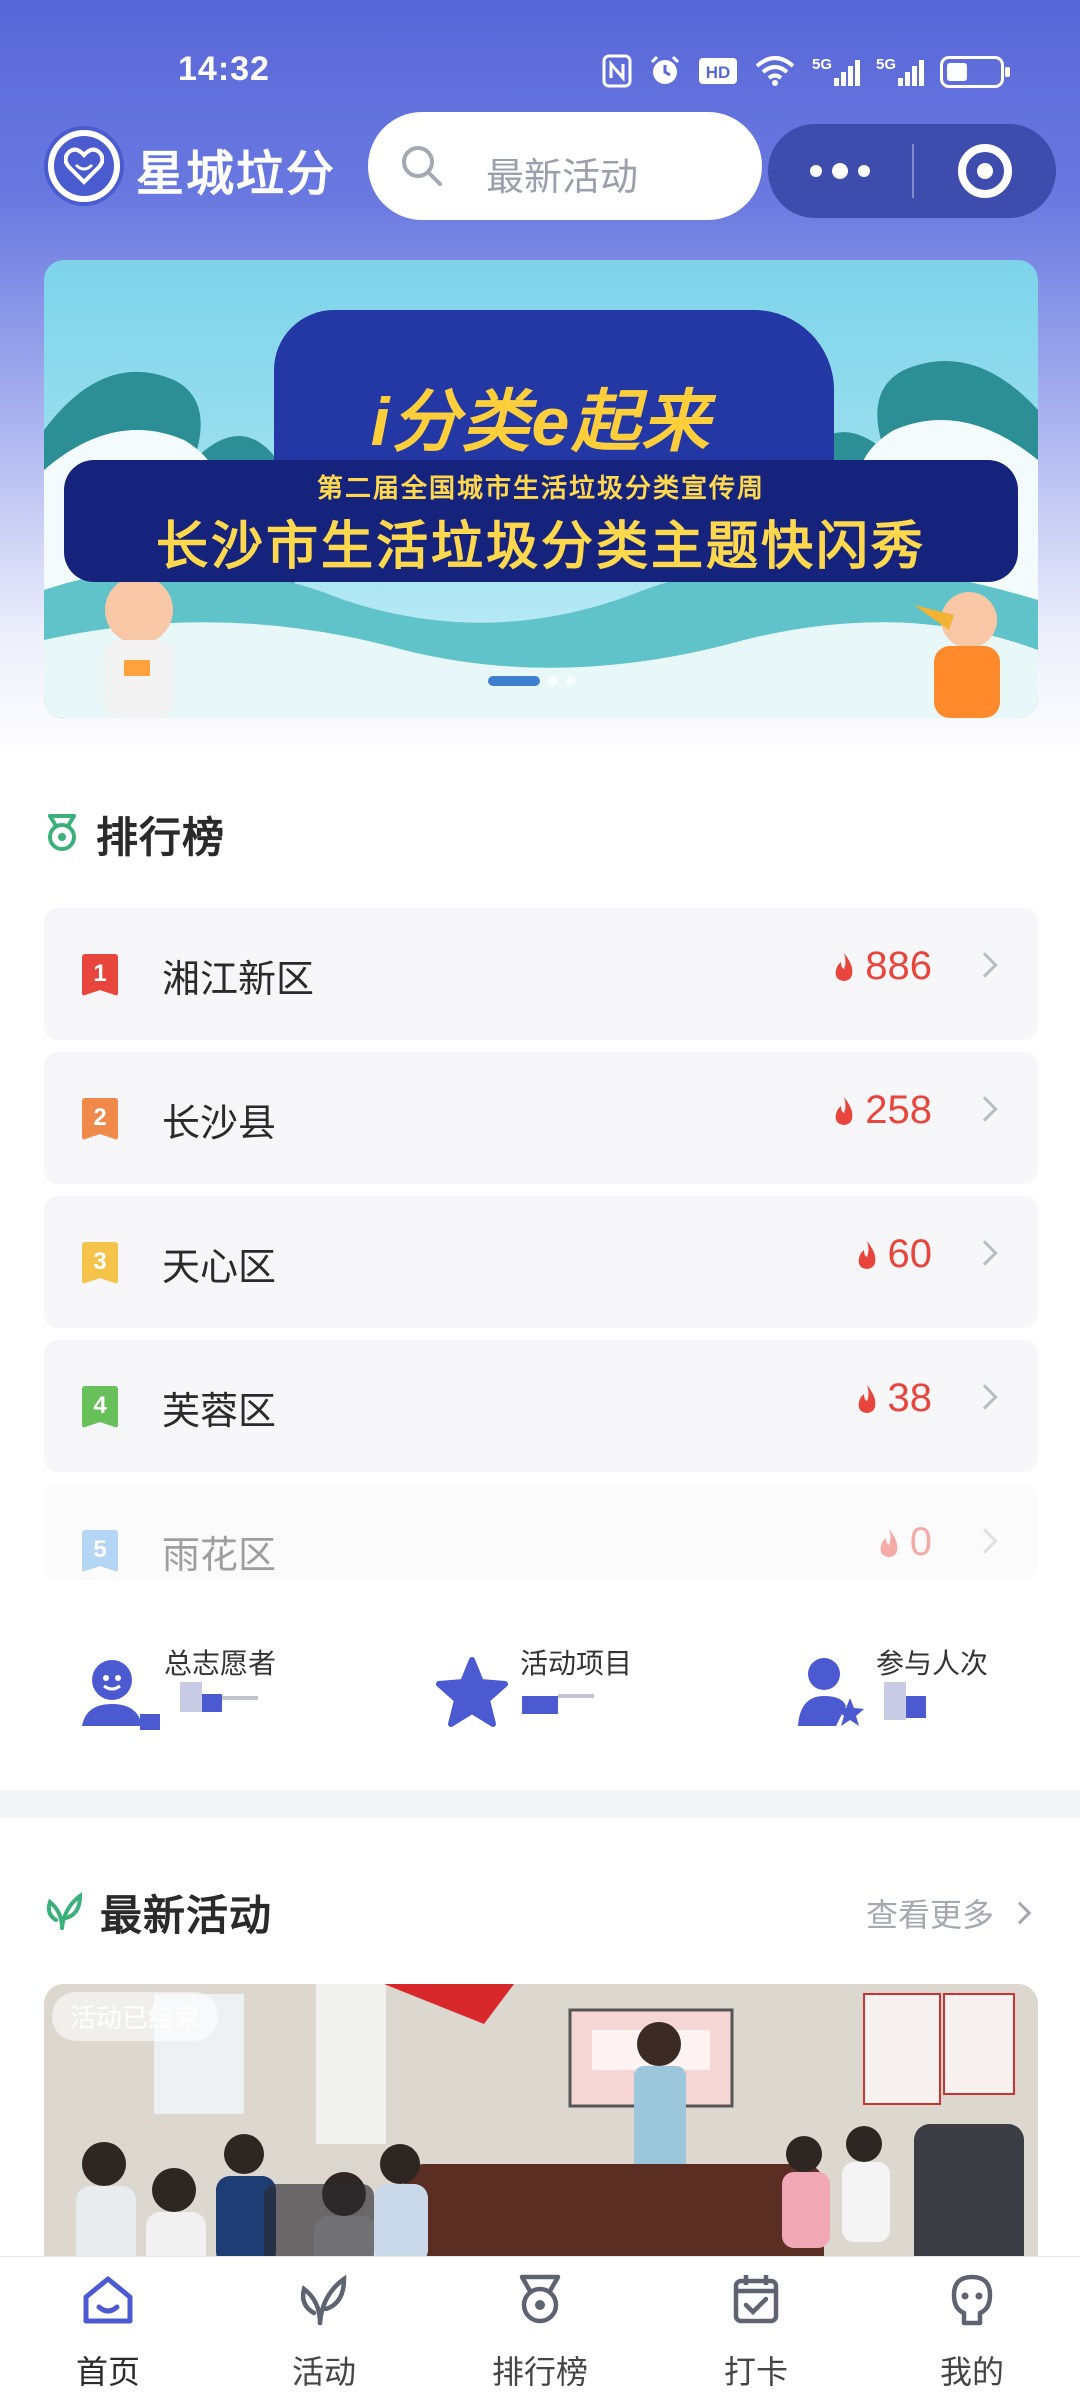 This screenshot has height=2400, width=1080. I want to click on rank-score: 38, so click(893, 1398).